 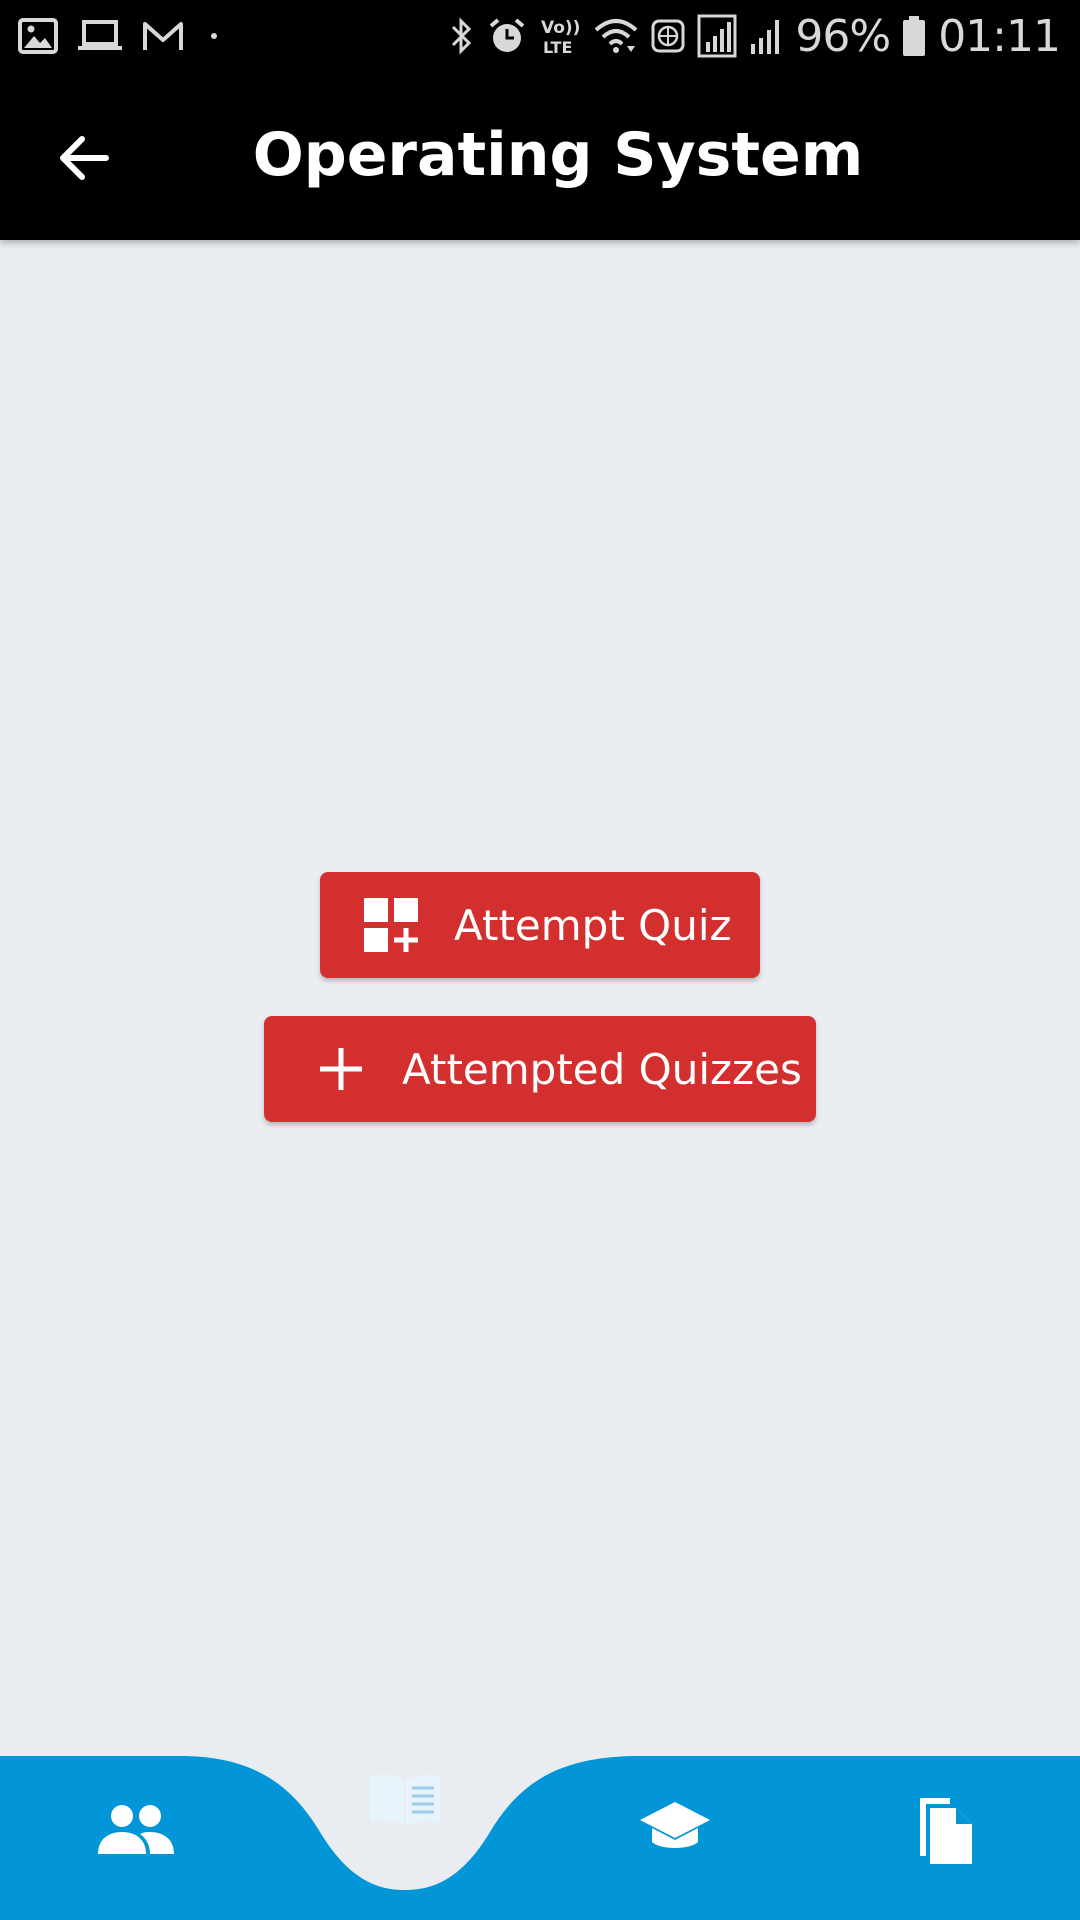 I want to click on nav-item-book, so click(x=405, y=1802).